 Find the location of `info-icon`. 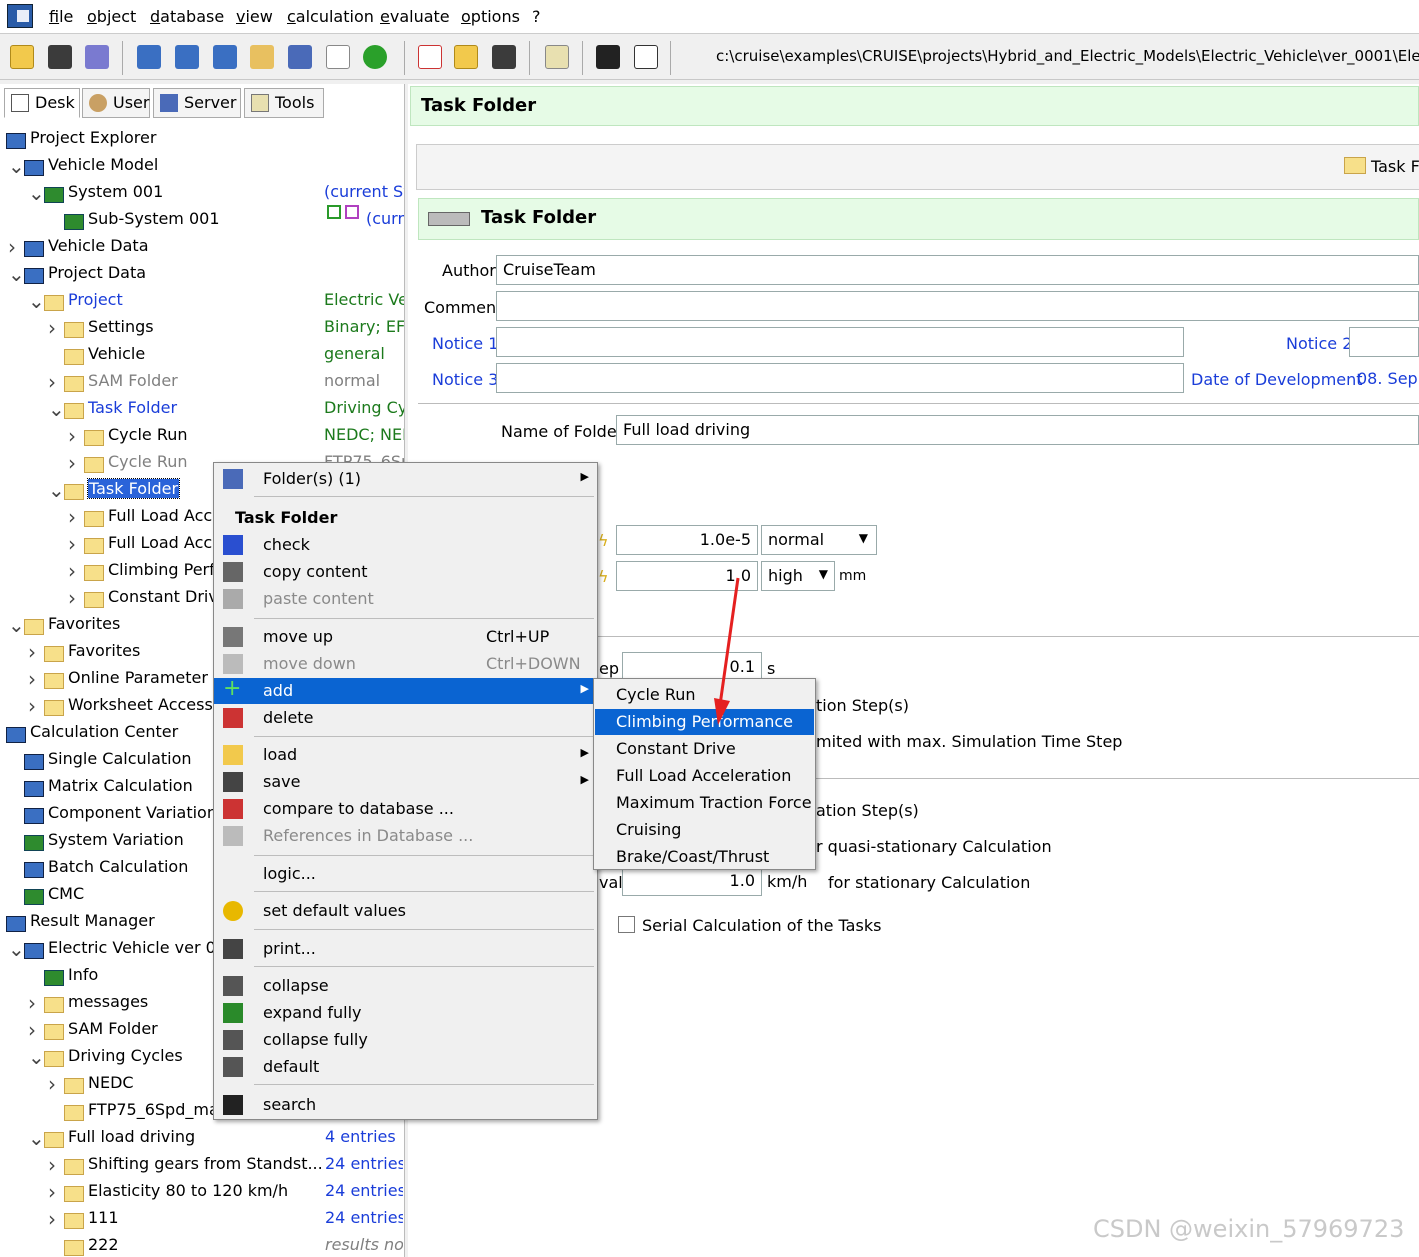

info-icon is located at coordinates (375, 57).